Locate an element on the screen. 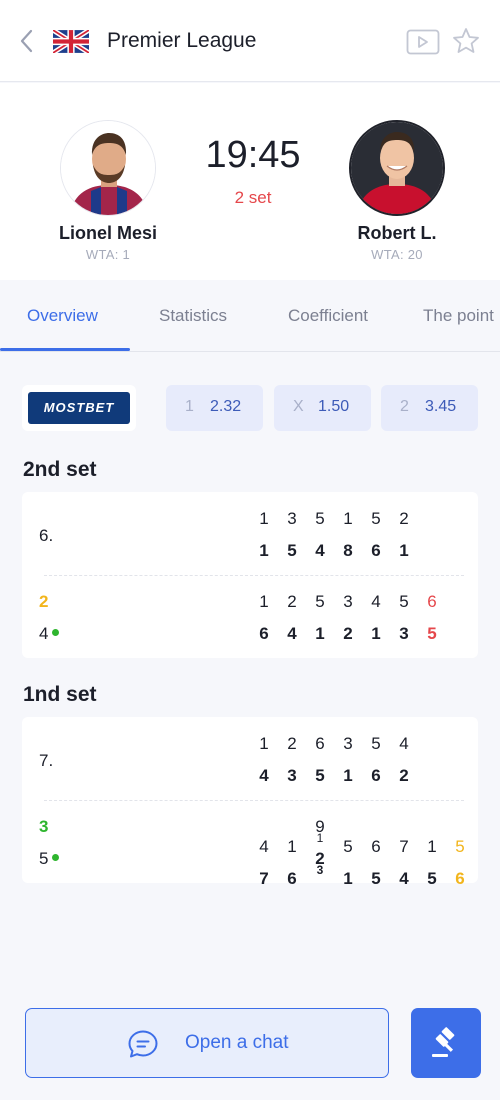  points-row-top: 135152 is located at coordinates (334, 519).